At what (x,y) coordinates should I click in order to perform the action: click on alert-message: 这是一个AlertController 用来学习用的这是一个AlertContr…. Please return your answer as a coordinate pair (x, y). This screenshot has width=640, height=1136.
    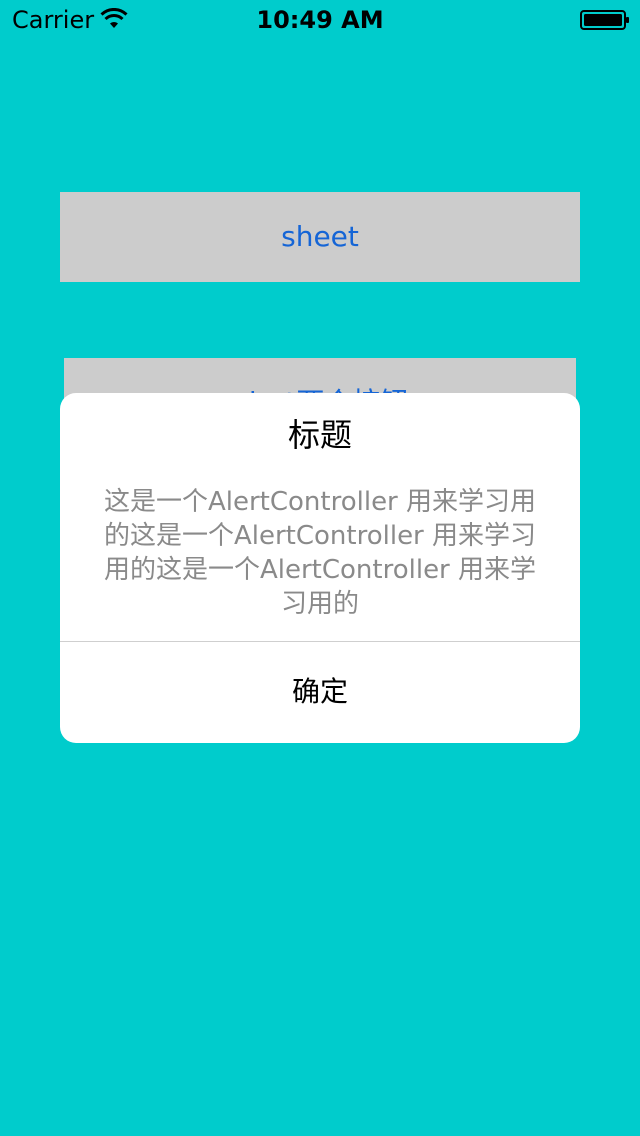
    Looking at the image, I should click on (320, 553).